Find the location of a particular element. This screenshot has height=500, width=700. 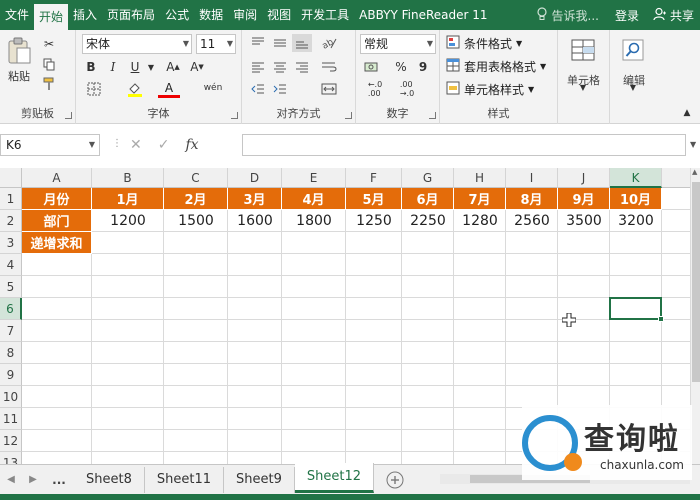

vertical-scroll-thumb is located at coordinates (696, 282).